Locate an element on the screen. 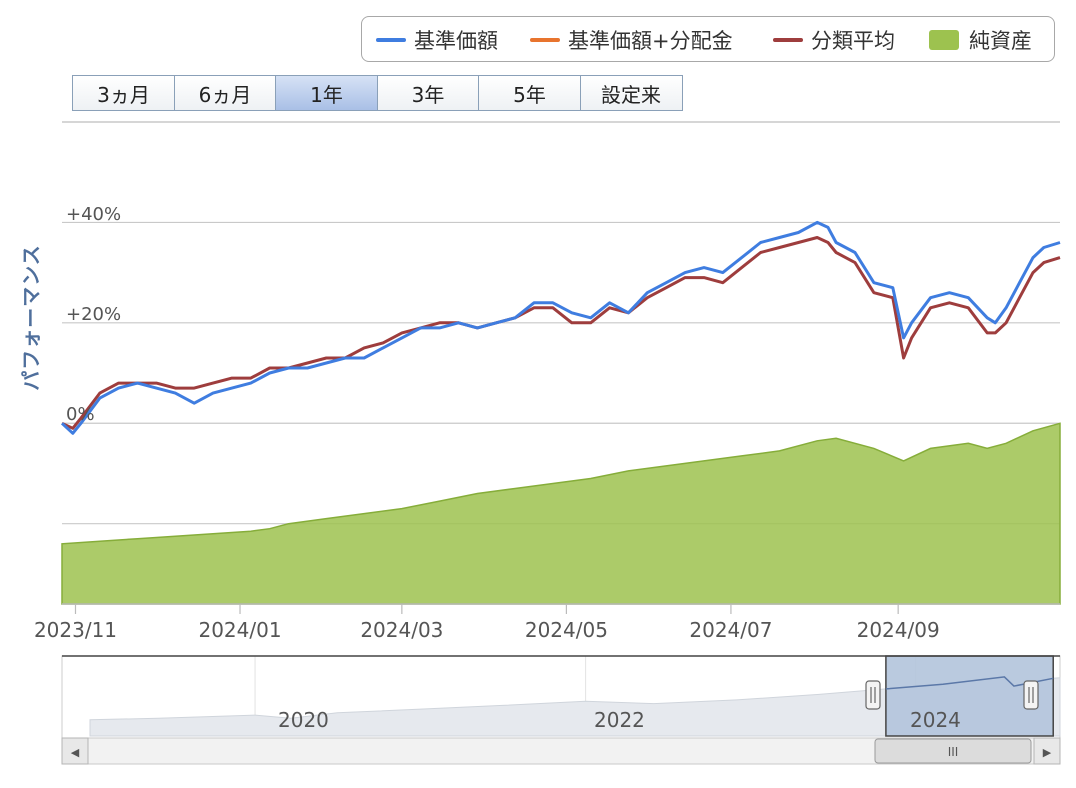  x-tick-label: 2024/01 is located at coordinates (239, 630).